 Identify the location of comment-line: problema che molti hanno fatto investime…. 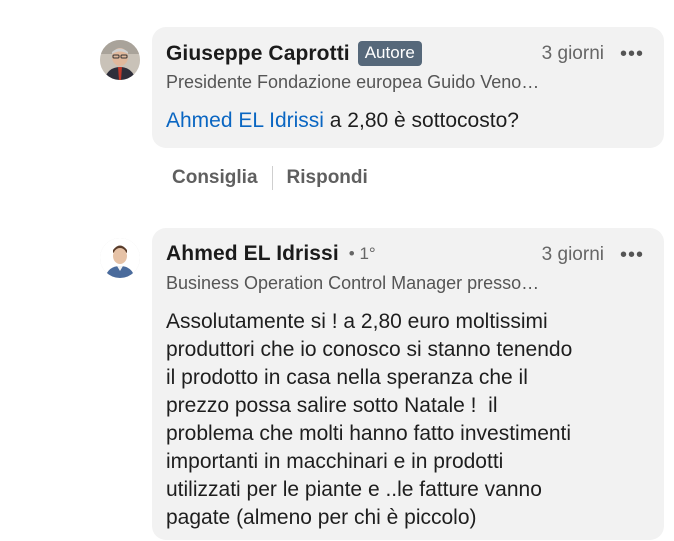
(369, 433).